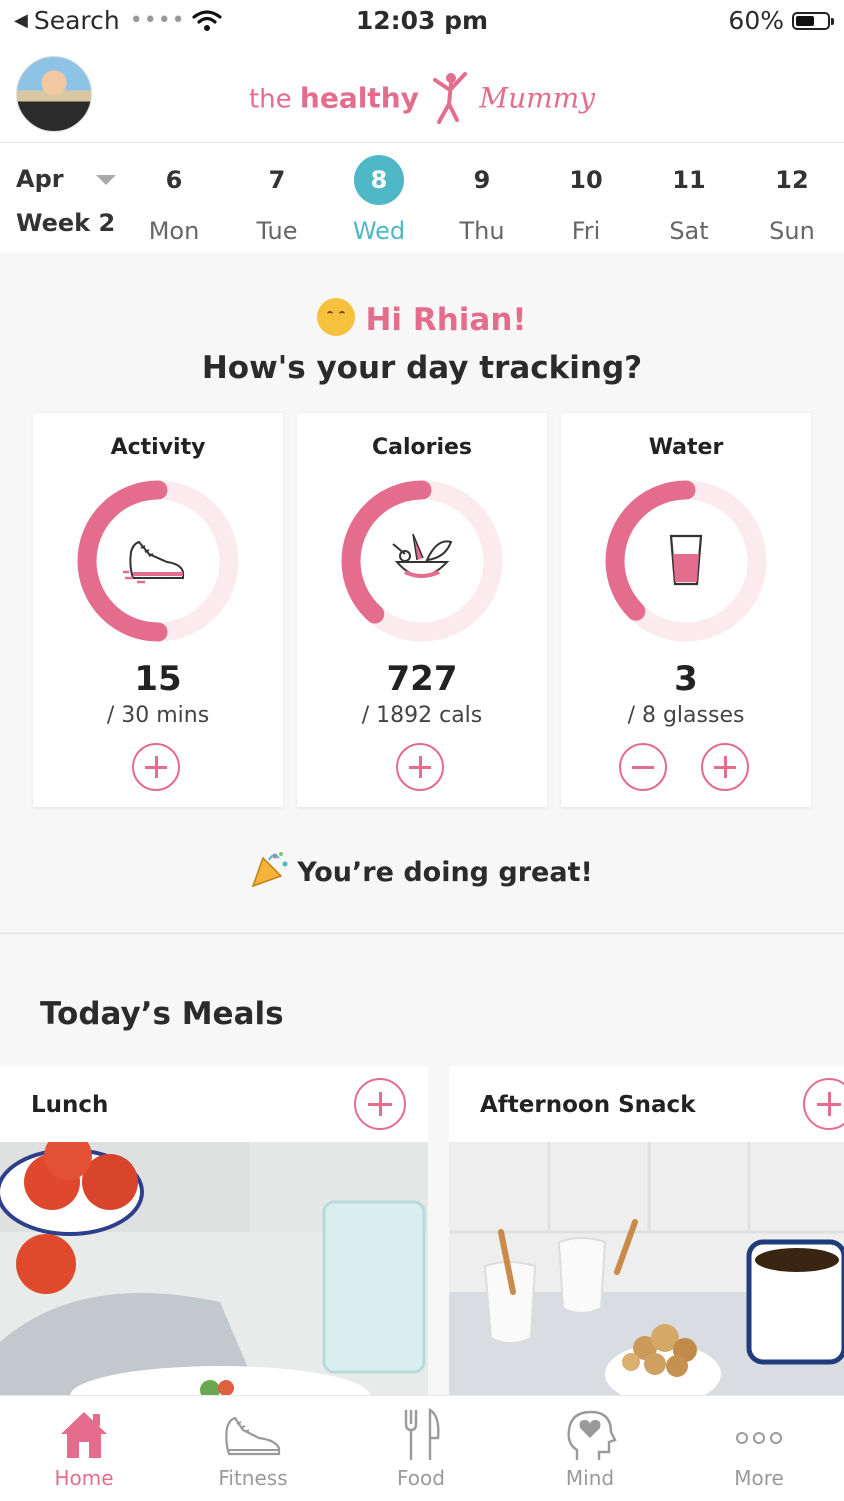  I want to click on water-card: Water 3 / 8 glasses, so click(686, 610).